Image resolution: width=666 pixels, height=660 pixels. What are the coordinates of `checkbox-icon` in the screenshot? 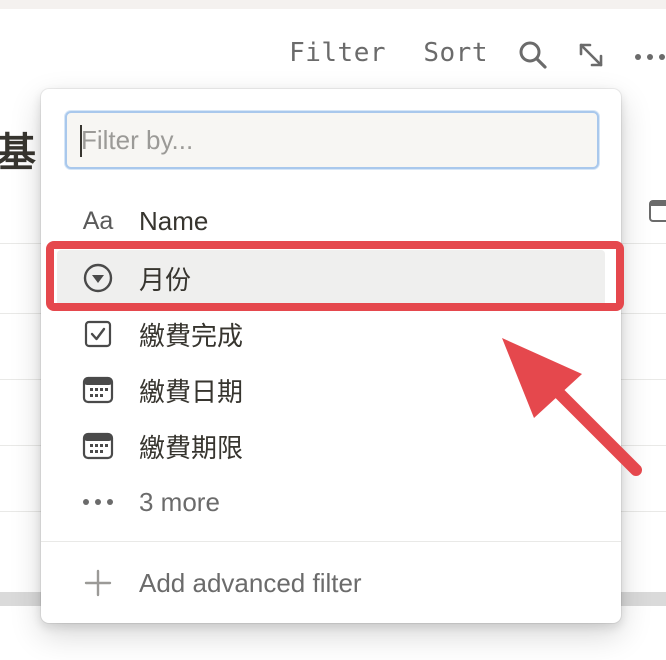 It's located at (98, 334).